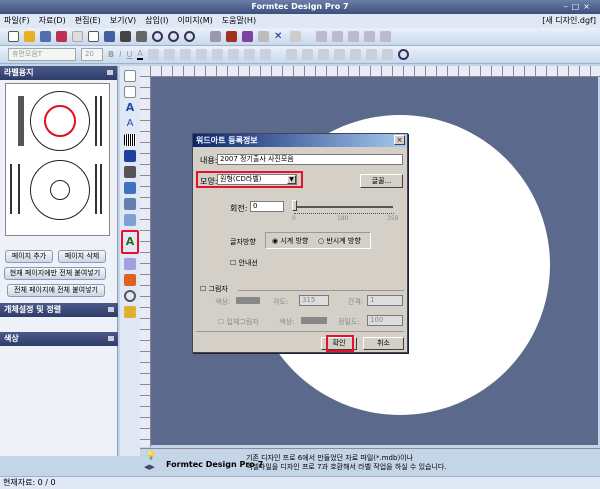 Image resolution: width=600 pixels, height=489 pixels. Describe the element at coordinates (239, 20) in the screenshot. I see `menu-help: 도움말(H)` at that location.